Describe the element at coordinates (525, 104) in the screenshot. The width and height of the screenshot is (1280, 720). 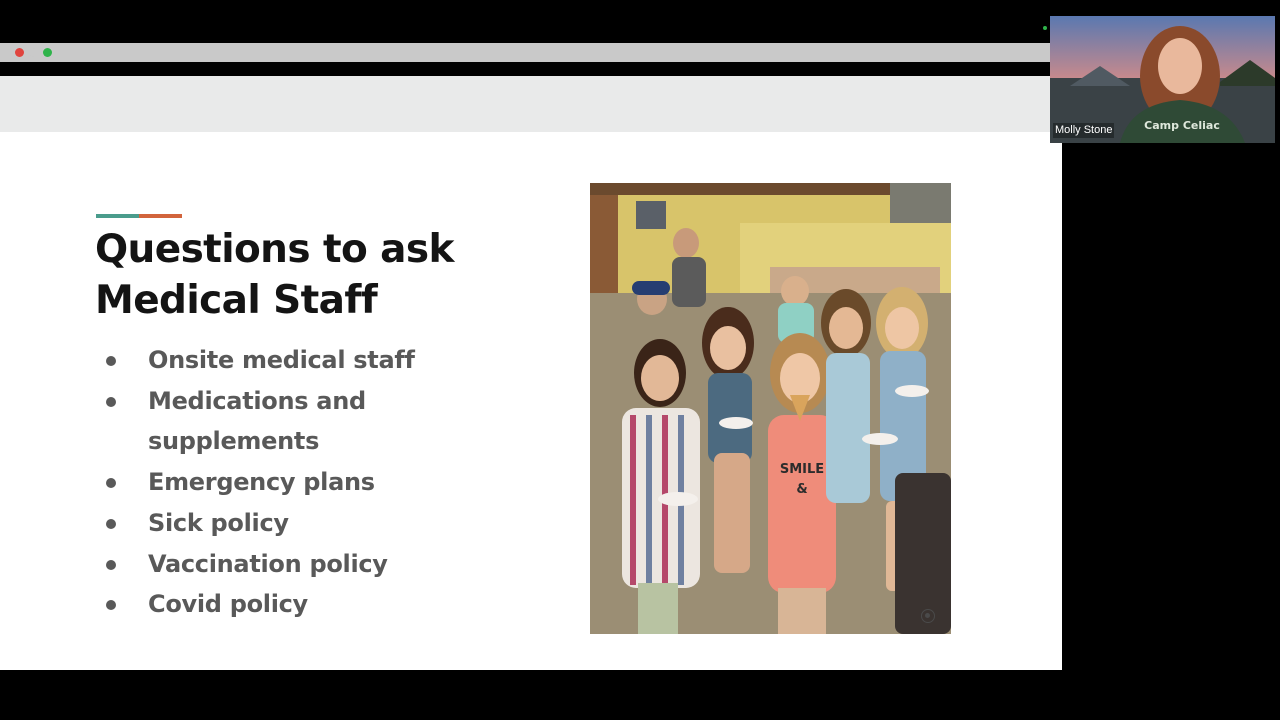
I see `presentation-toolbar` at that location.